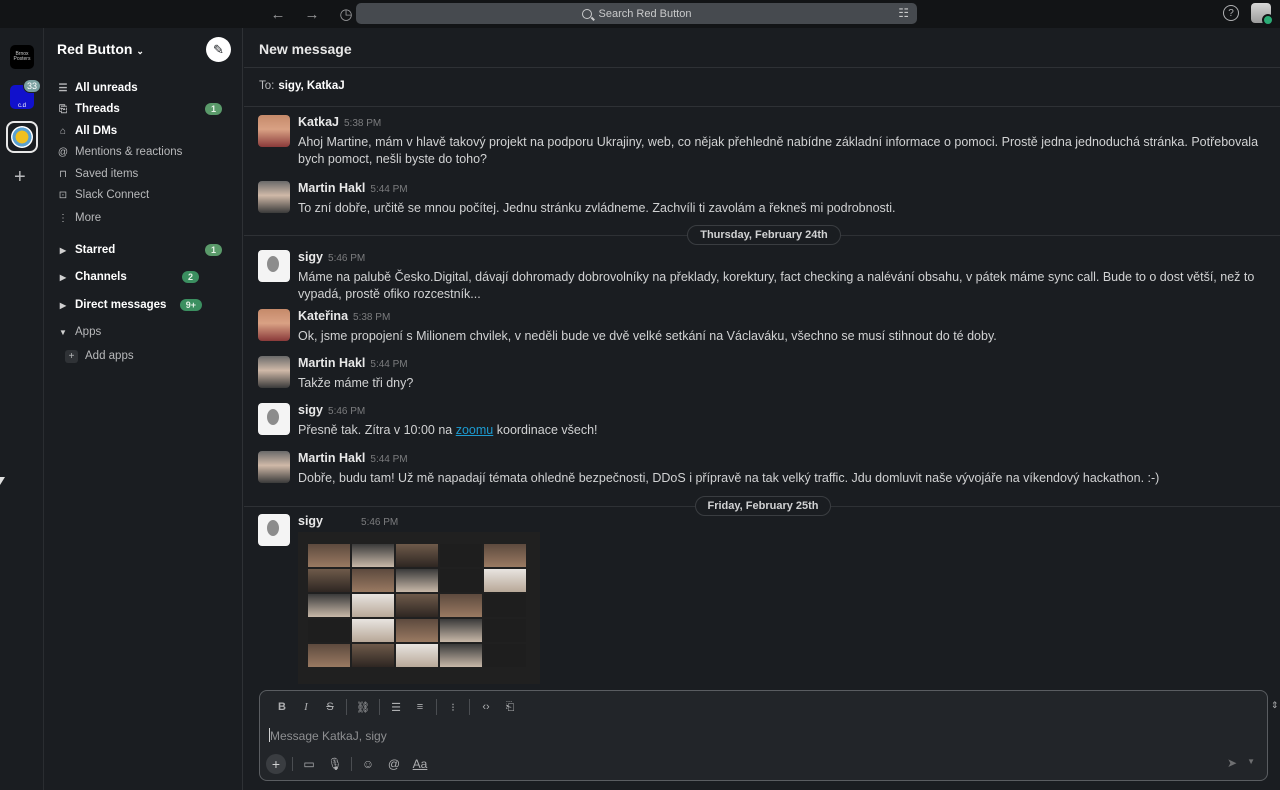  I want to click on search-icon, so click(586, 13).